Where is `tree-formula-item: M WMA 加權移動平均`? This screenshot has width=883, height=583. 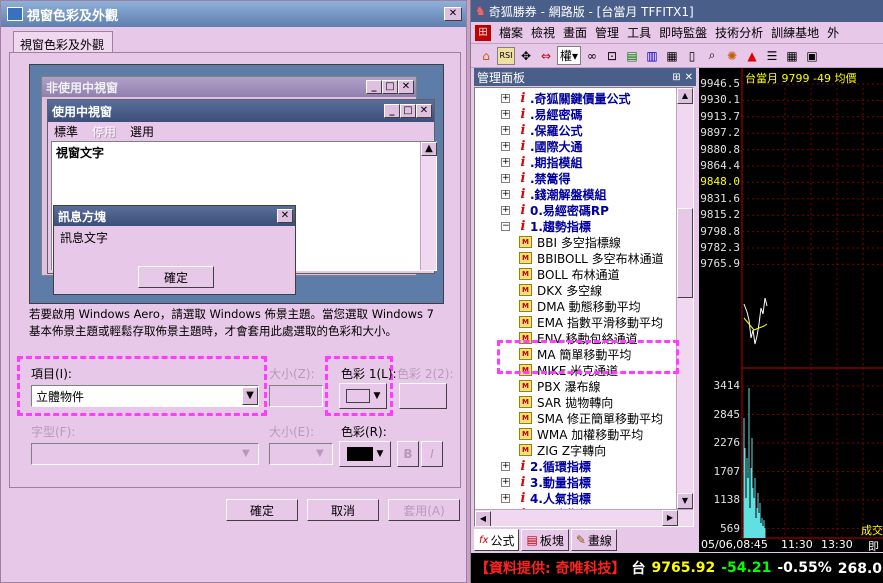 tree-formula-item: M WMA 加權移動平均 is located at coordinates (581, 434).